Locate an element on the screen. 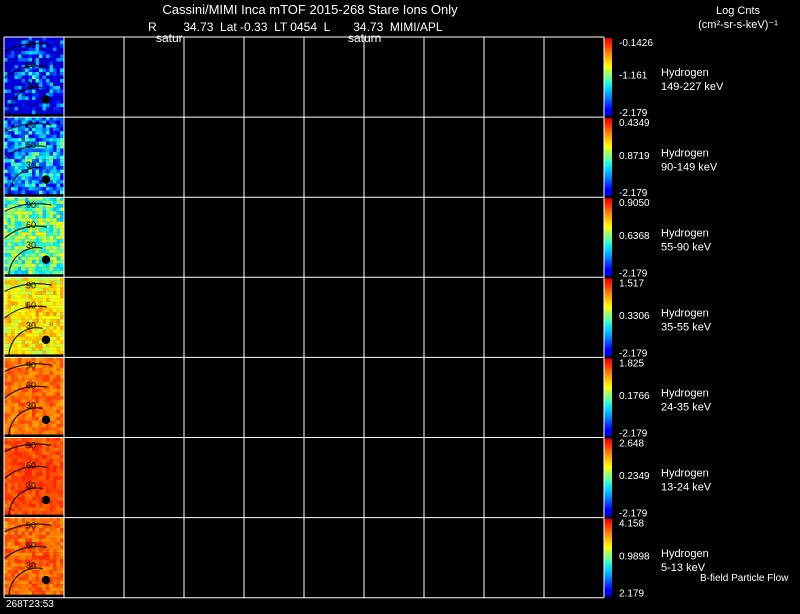 The width and height of the screenshot is (800, 614). colorbar-max-label: 2.648 is located at coordinates (631, 444).